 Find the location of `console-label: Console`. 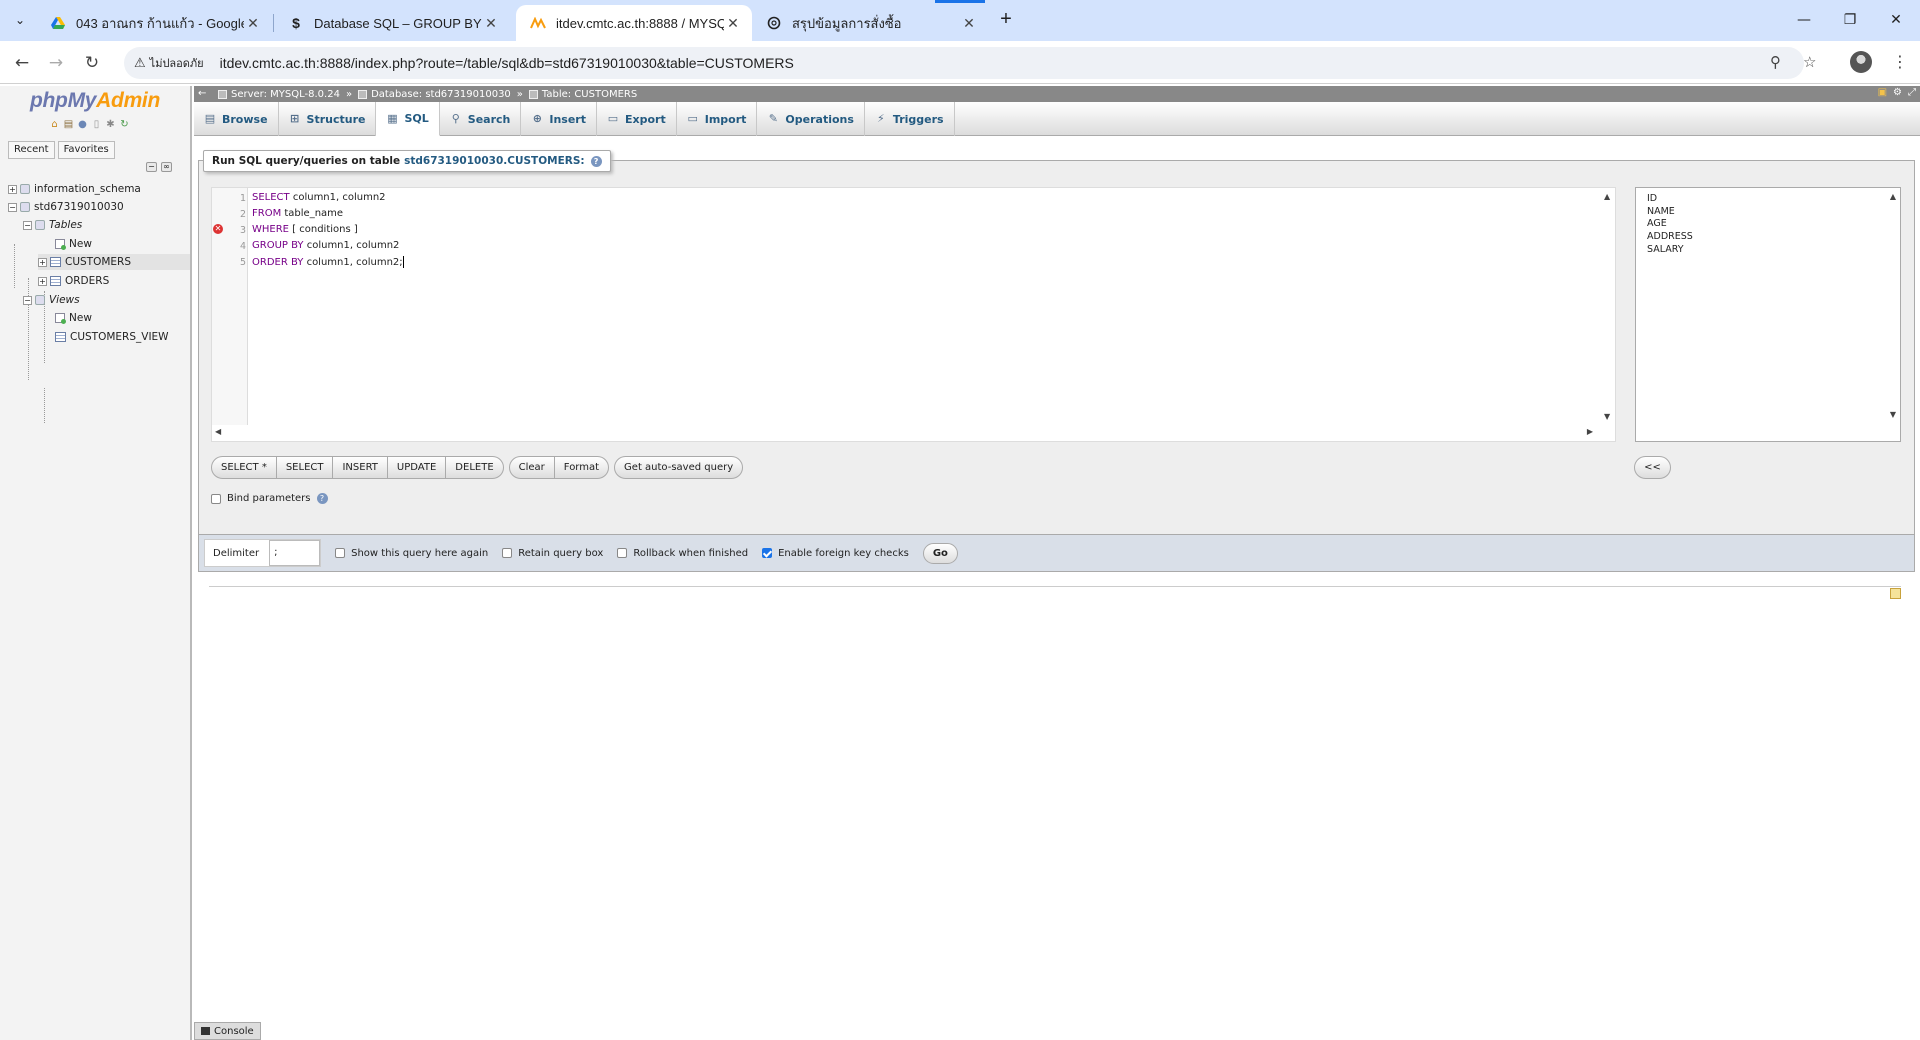

console-label: Console is located at coordinates (234, 1031).